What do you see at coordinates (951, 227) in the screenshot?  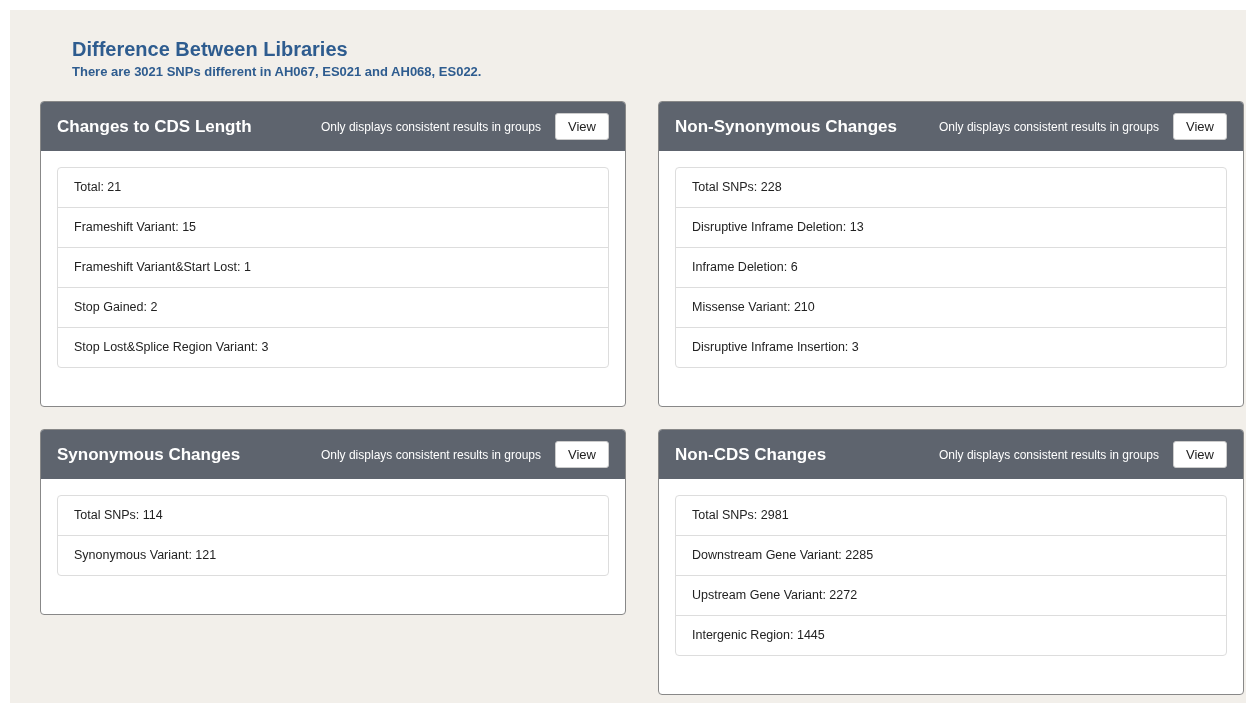 I see `list-item: Disruptive Inframe Deletion: 13` at bounding box center [951, 227].